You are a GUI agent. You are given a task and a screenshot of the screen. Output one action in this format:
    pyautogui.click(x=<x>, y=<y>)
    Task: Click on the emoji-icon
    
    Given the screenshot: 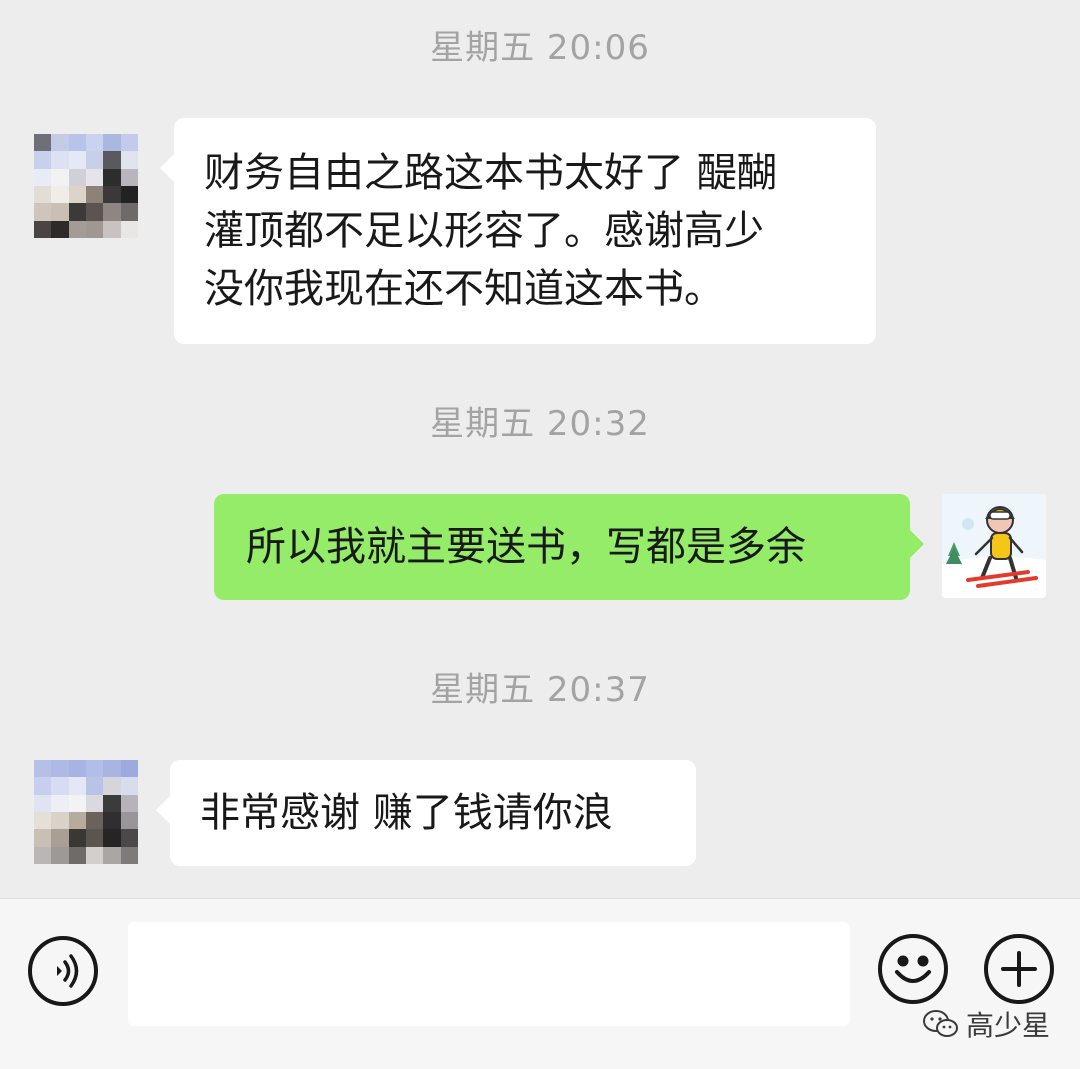 What is the action you would take?
    pyautogui.click(x=913, y=969)
    